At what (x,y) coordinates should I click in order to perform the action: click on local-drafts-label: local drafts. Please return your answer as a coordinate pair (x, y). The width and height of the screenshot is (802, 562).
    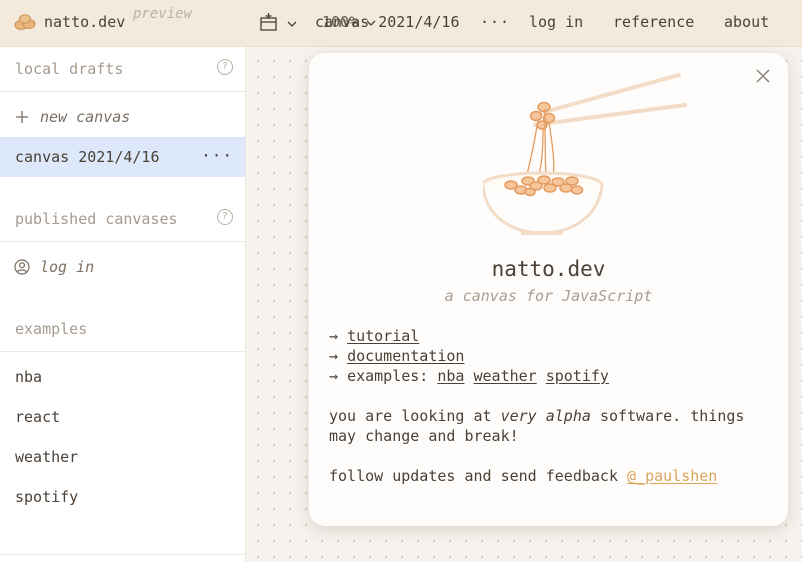
    Looking at the image, I should click on (69, 69).